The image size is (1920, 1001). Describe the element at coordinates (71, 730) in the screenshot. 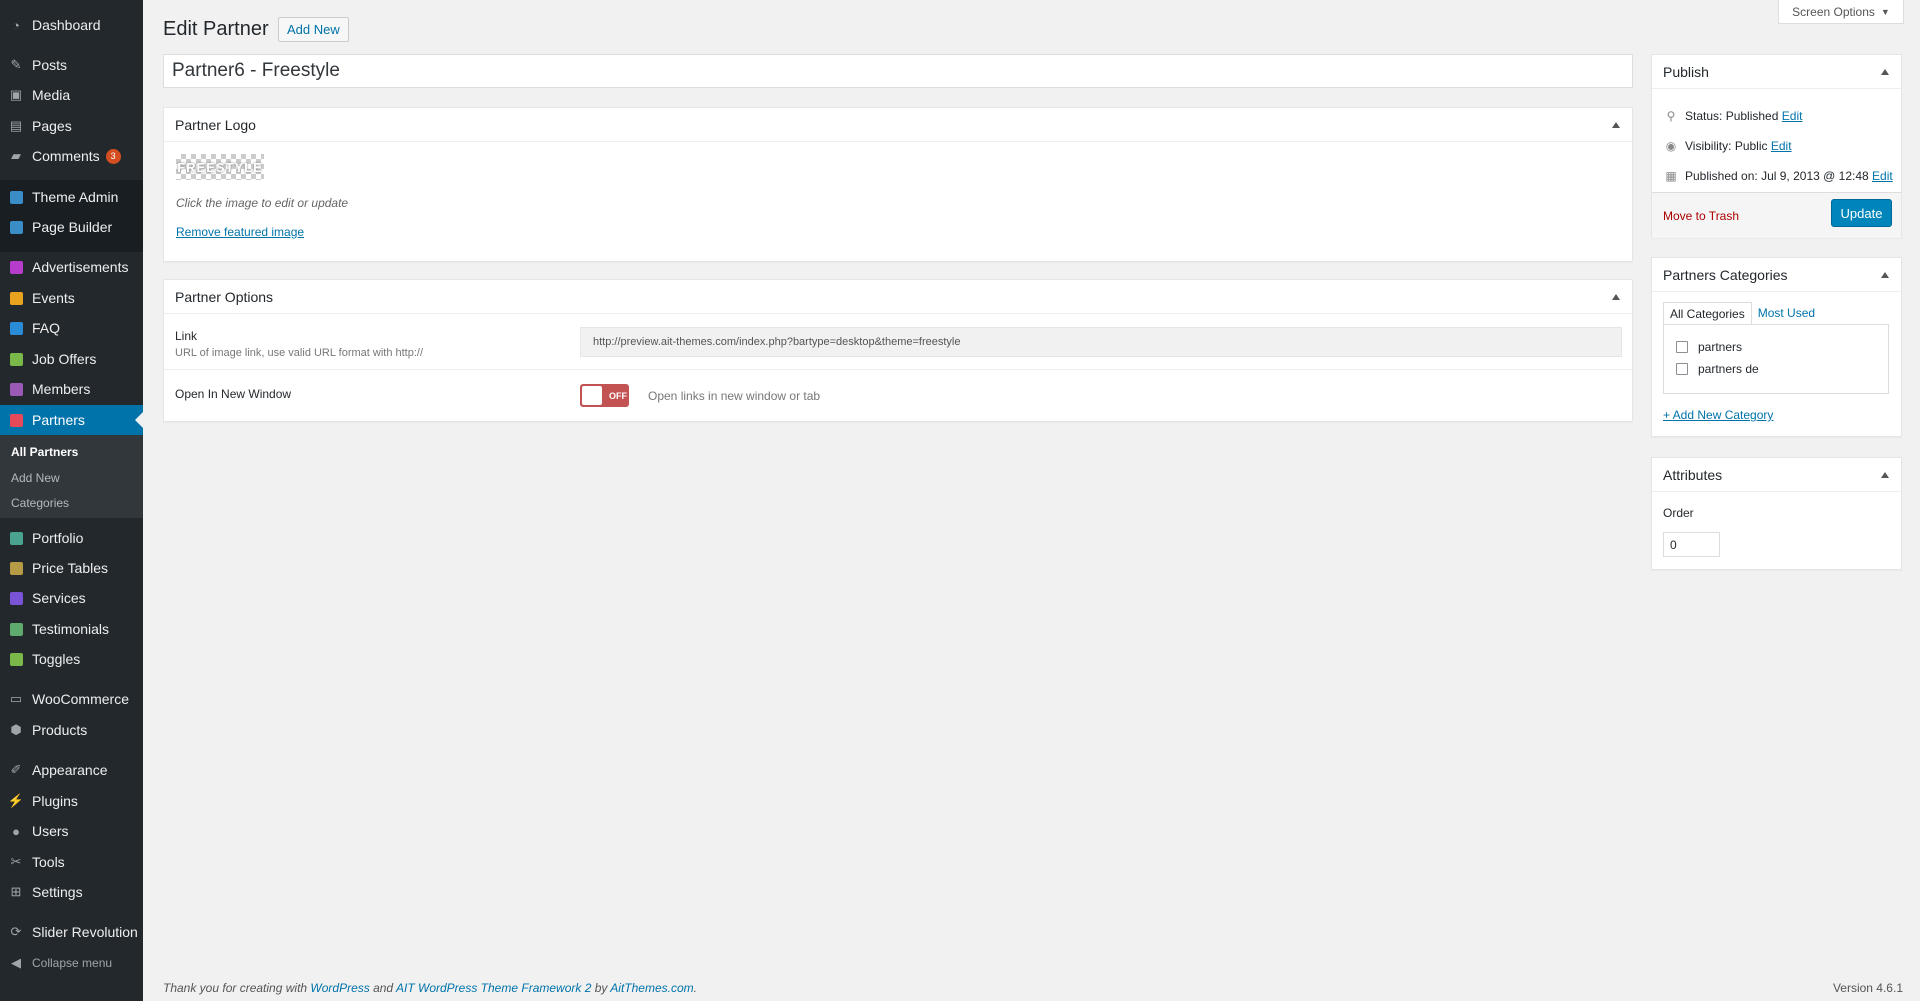

I see `sidebar-item-products: ⬢ Products` at that location.